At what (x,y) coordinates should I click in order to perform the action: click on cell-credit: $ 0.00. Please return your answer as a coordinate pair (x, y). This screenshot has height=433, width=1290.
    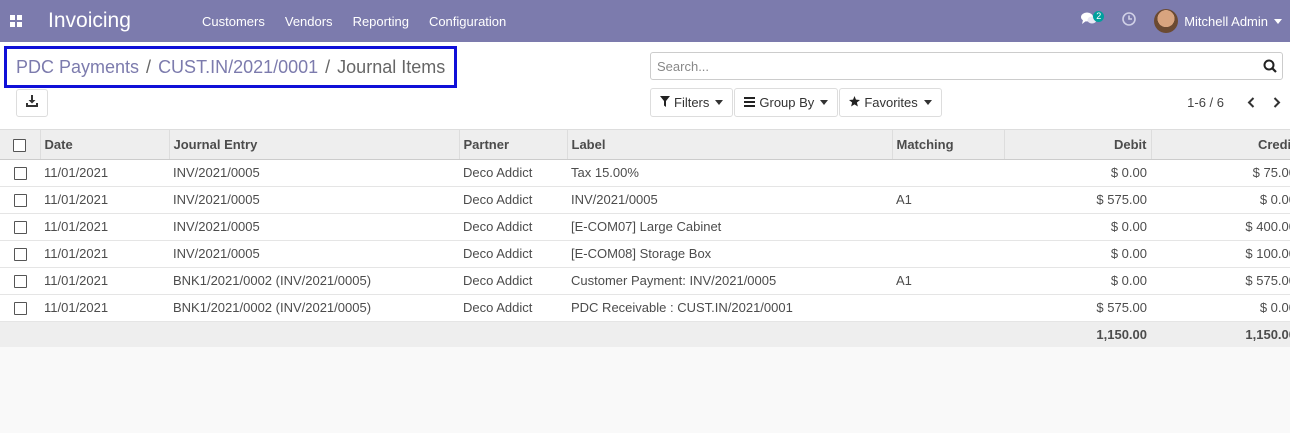
    Looking at the image, I should click on (1274, 199).